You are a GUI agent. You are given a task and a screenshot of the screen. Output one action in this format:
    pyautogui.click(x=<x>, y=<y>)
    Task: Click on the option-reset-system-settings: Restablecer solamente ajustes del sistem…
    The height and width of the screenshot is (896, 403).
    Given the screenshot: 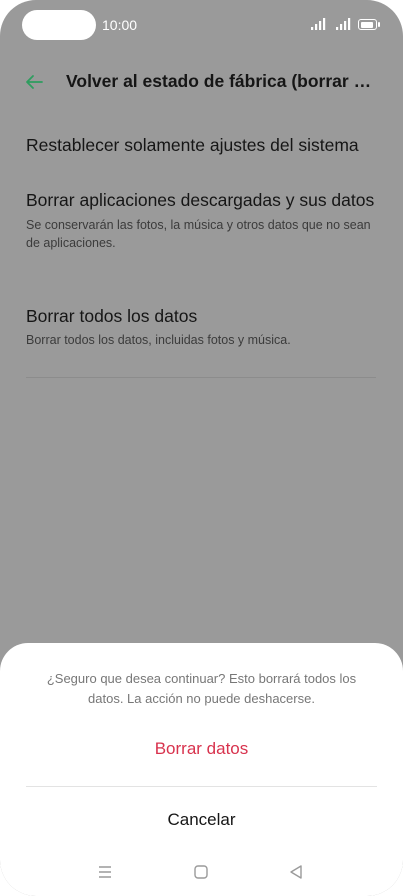 What is the action you would take?
    pyautogui.click(x=201, y=145)
    